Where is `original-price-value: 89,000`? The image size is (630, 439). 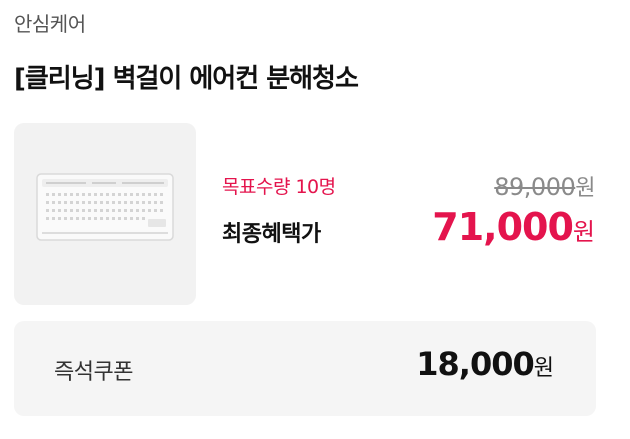 original-price-value: 89,000 is located at coordinates (535, 187).